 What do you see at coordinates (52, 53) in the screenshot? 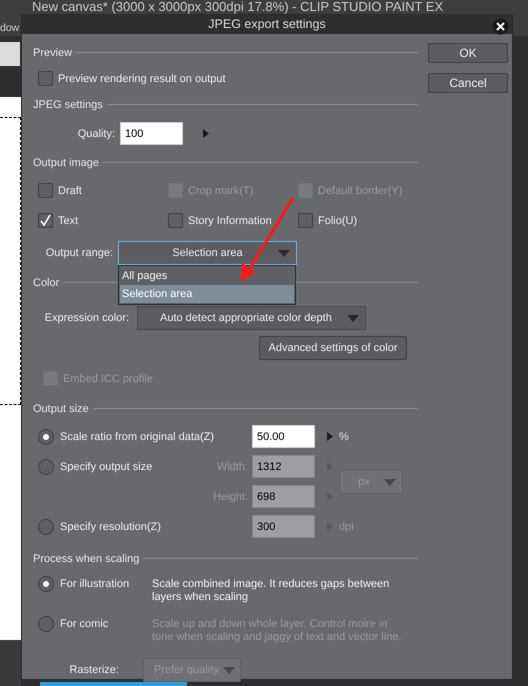
I see `section-heading: Preview` at bounding box center [52, 53].